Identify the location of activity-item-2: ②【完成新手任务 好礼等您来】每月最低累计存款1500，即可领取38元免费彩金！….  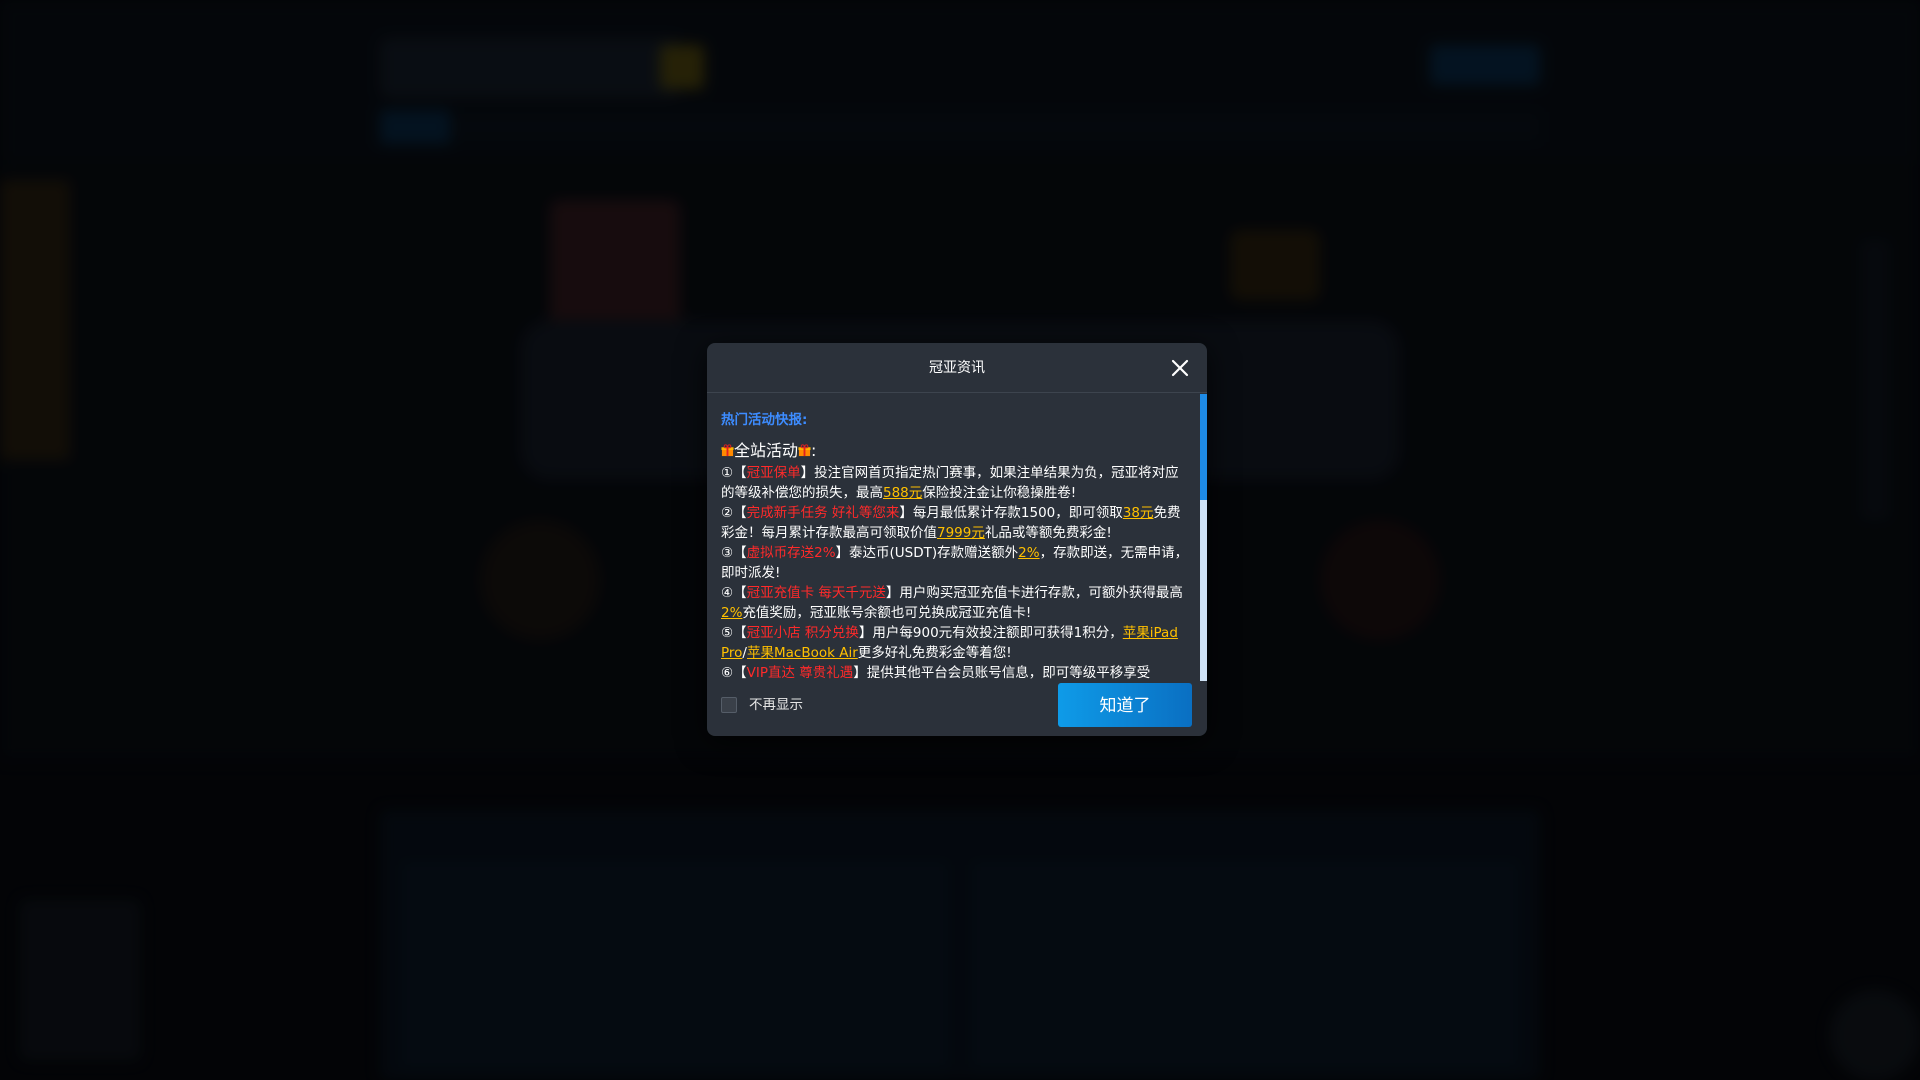
(956, 523).